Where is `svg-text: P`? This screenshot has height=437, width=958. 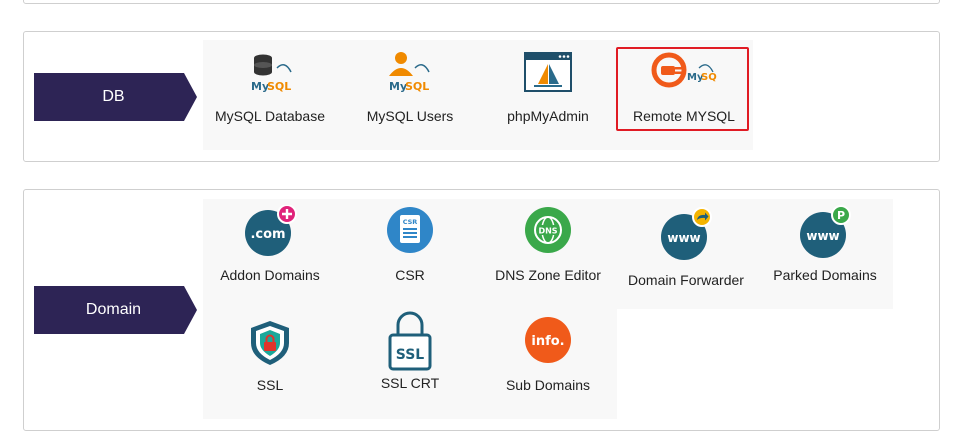 svg-text: P is located at coordinates (841, 215).